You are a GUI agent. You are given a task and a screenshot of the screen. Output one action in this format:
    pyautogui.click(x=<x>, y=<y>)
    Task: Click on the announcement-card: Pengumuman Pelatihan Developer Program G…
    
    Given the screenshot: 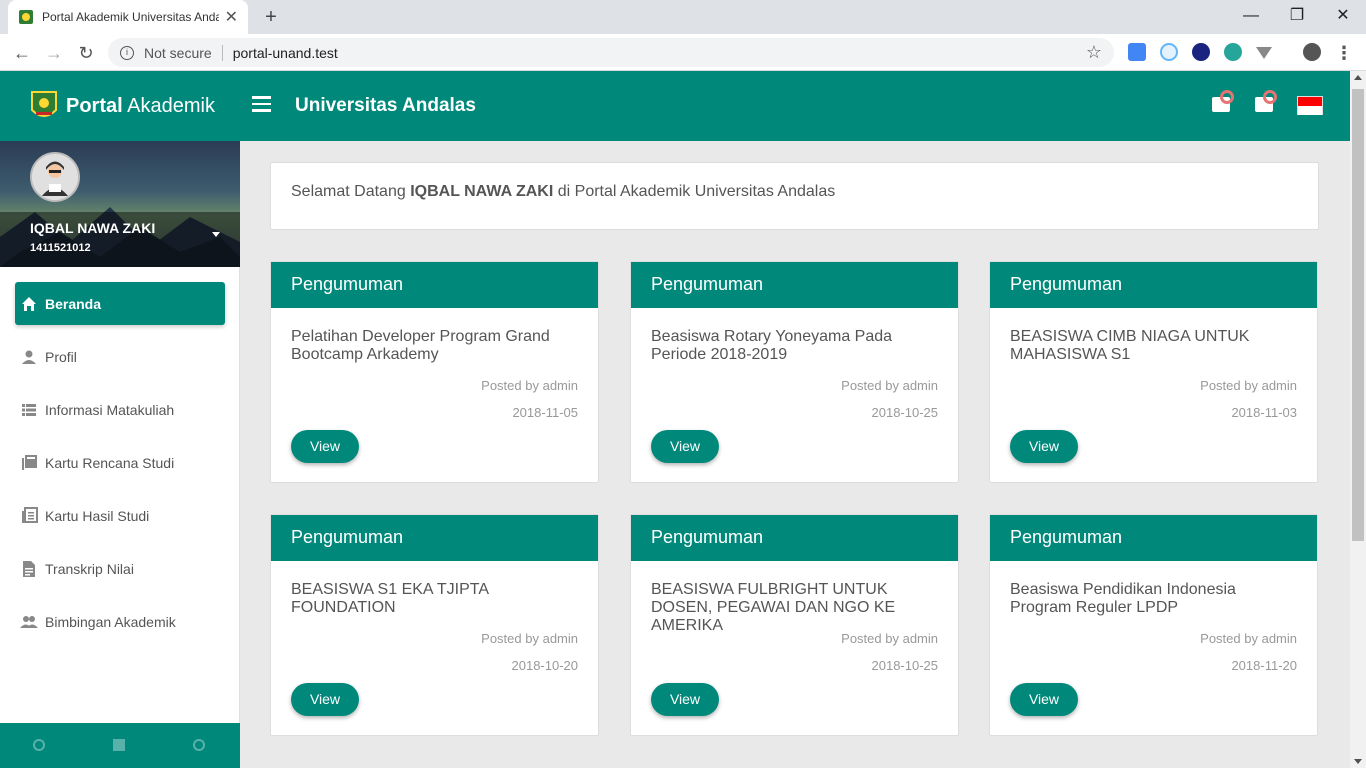 What is the action you would take?
    pyautogui.click(x=434, y=372)
    